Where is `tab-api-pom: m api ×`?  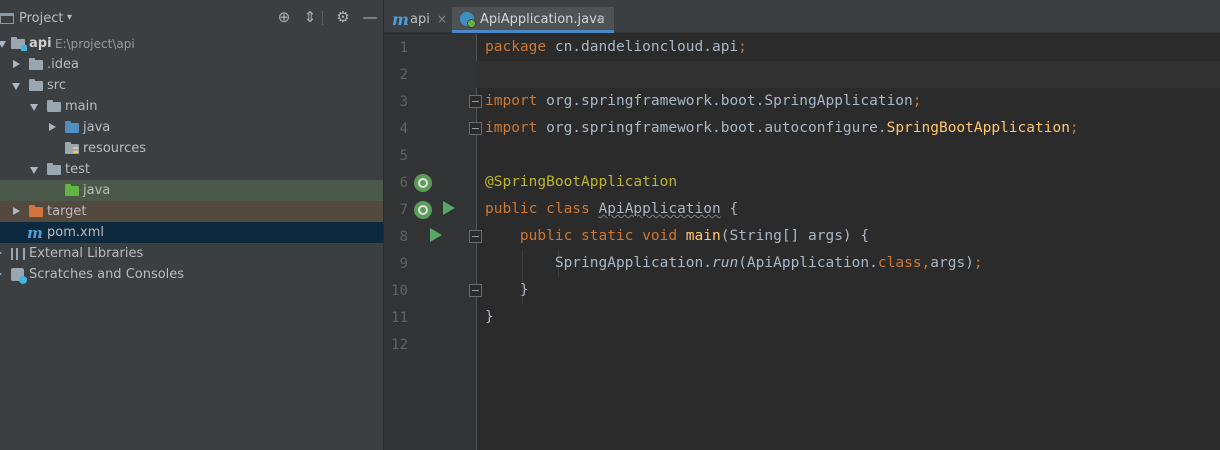 tab-api-pom: m api × is located at coordinates (420, 20).